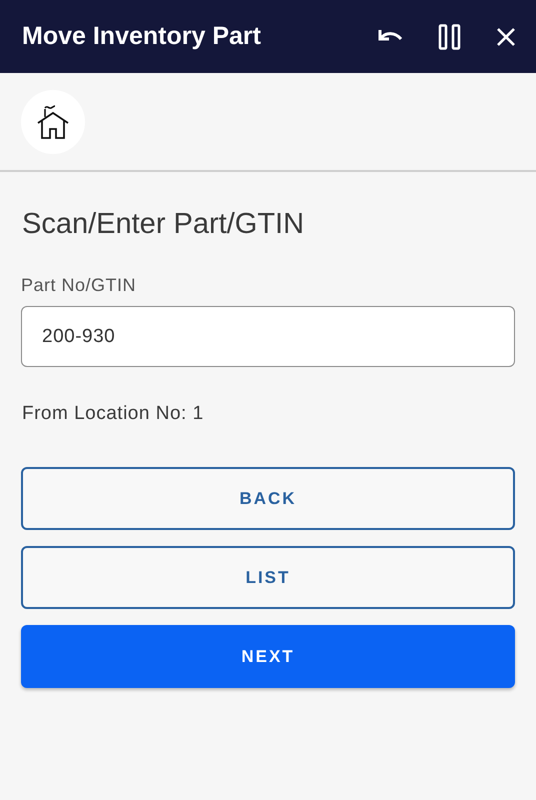 The height and width of the screenshot is (800, 536). Describe the element at coordinates (164, 224) in the screenshot. I see `page-heading: Scan/Enter Part/GTIN` at that location.